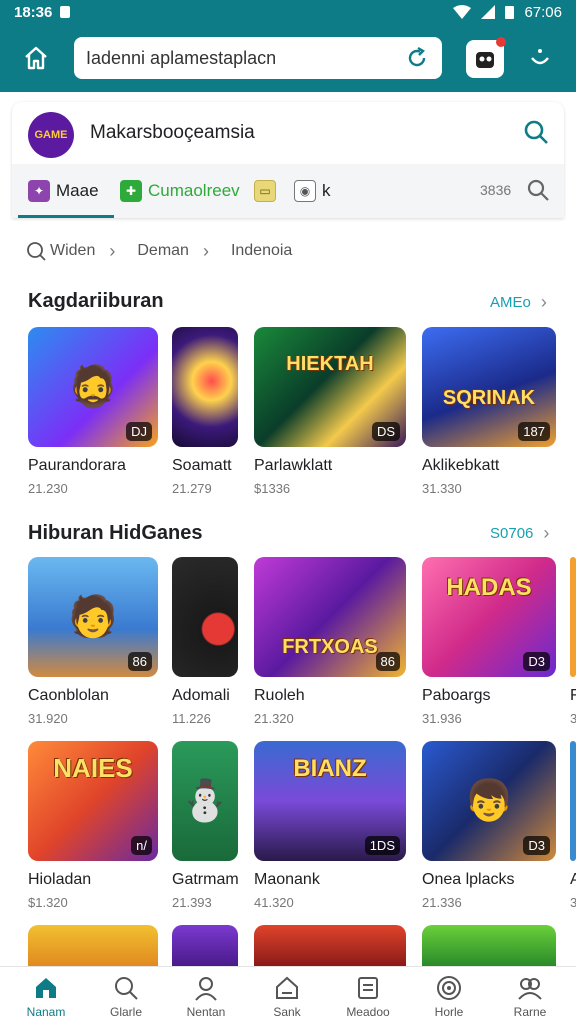  I want to click on tab-cumaolreev: ✚ Cumaolreev, so click(180, 191).